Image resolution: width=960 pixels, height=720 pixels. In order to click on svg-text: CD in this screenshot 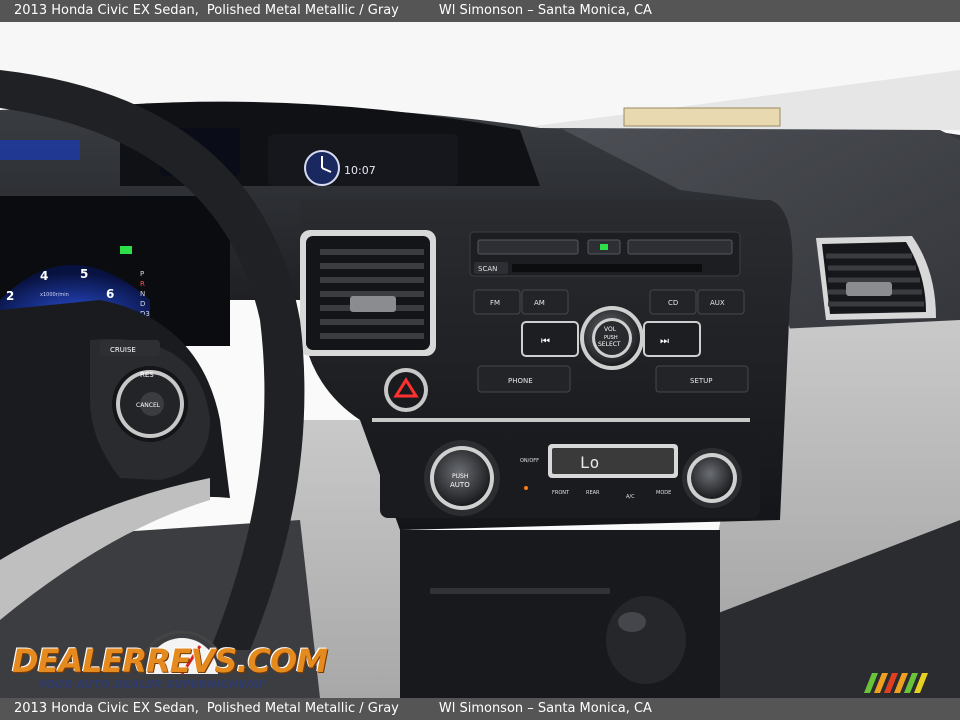, I will do `click(673, 303)`.